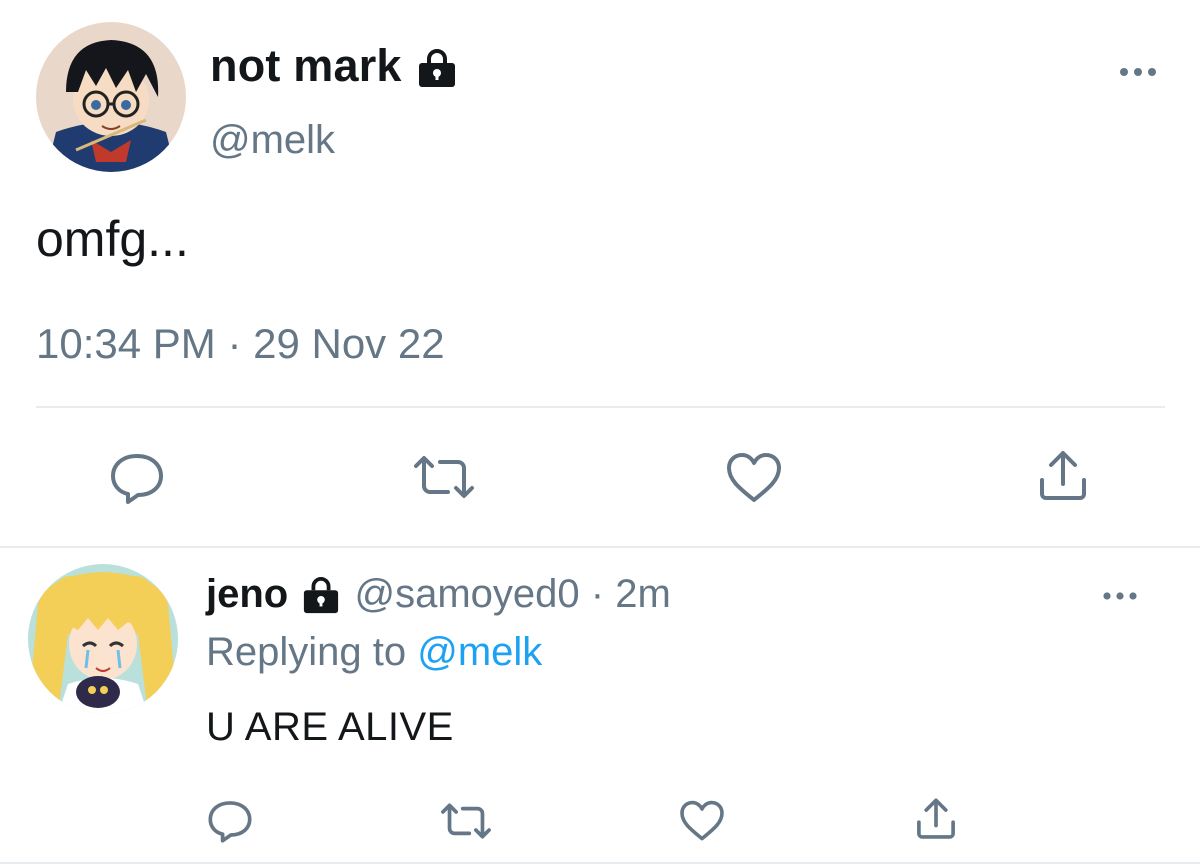 The image size is (1200, 867). Describe the element at coordinates (330, 727) in the screenshot. I see `reply-tweet-text: U ARE ALIVE` at that location.